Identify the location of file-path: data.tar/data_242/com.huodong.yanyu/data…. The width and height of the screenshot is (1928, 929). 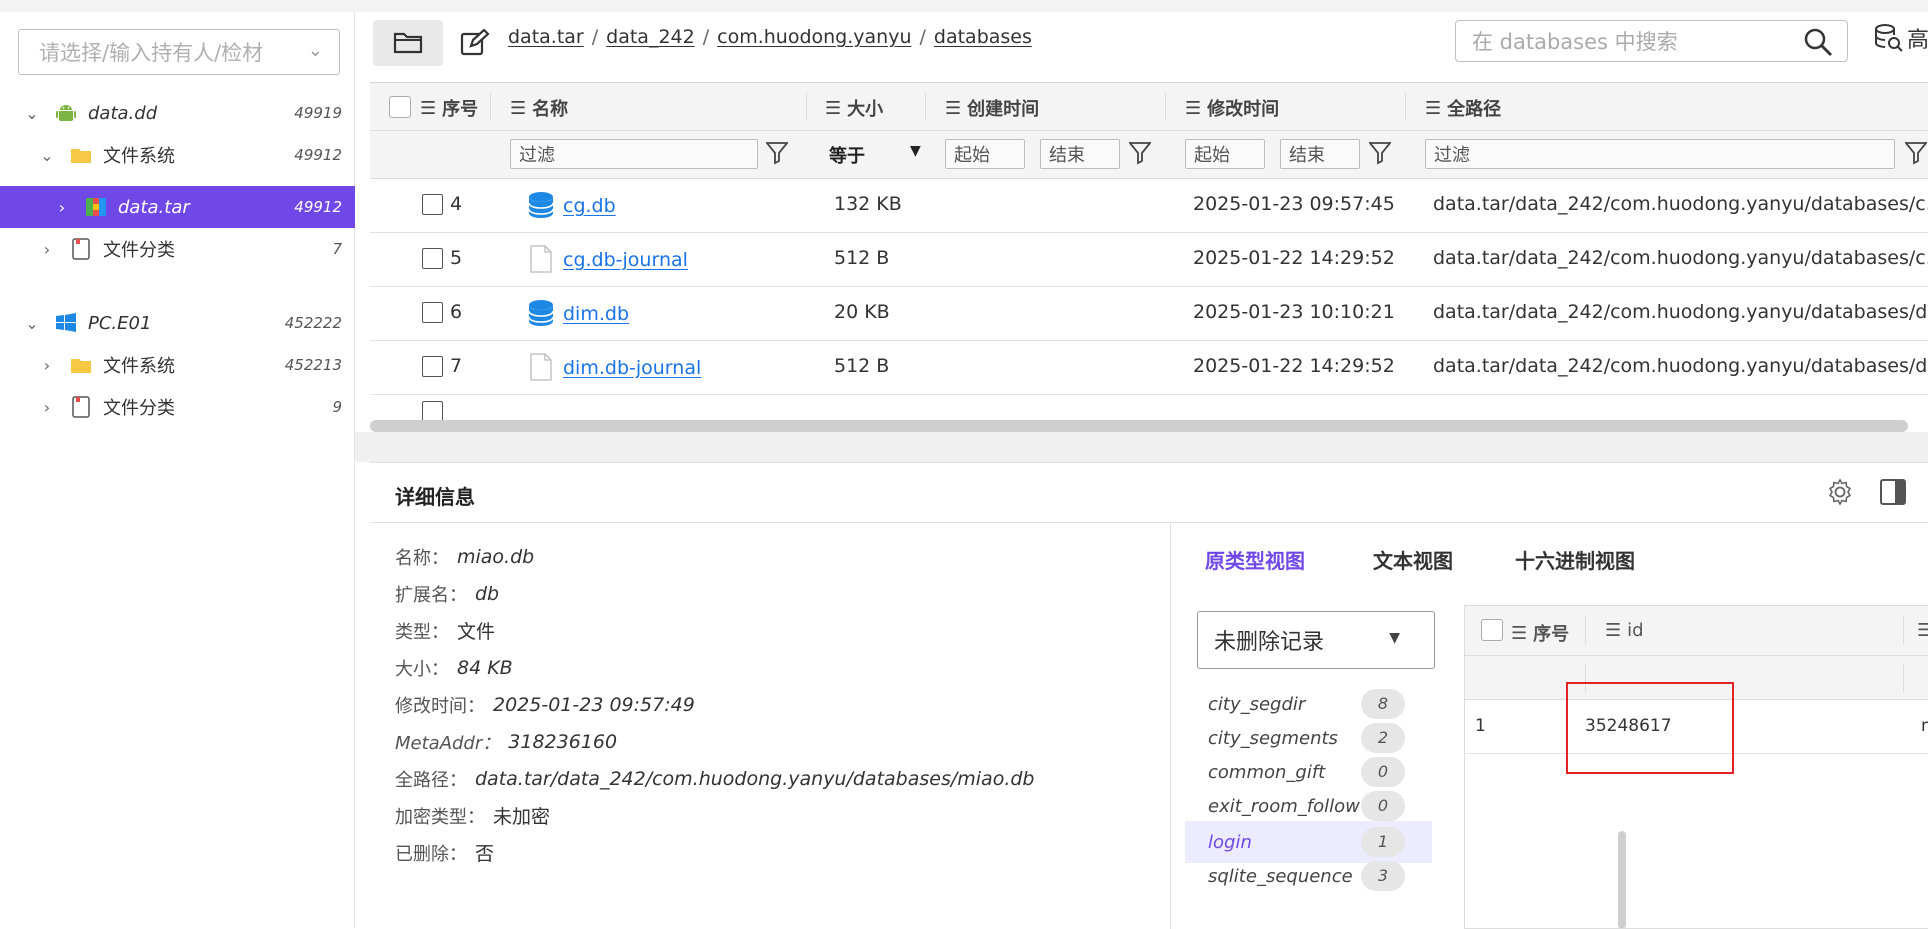
(1680, 366).